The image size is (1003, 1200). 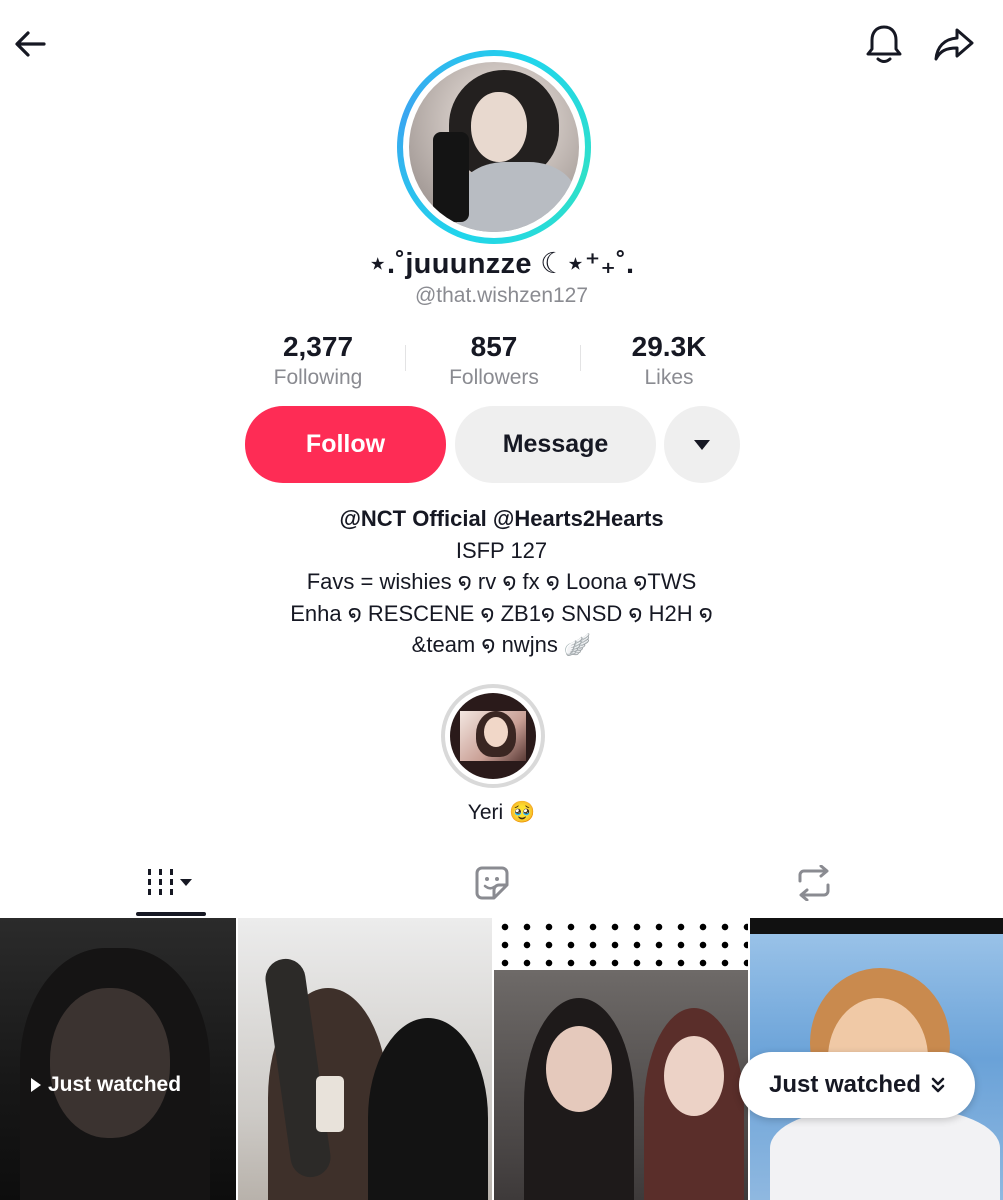 I want to click on following-label: Following, so click(x=318, y=377).